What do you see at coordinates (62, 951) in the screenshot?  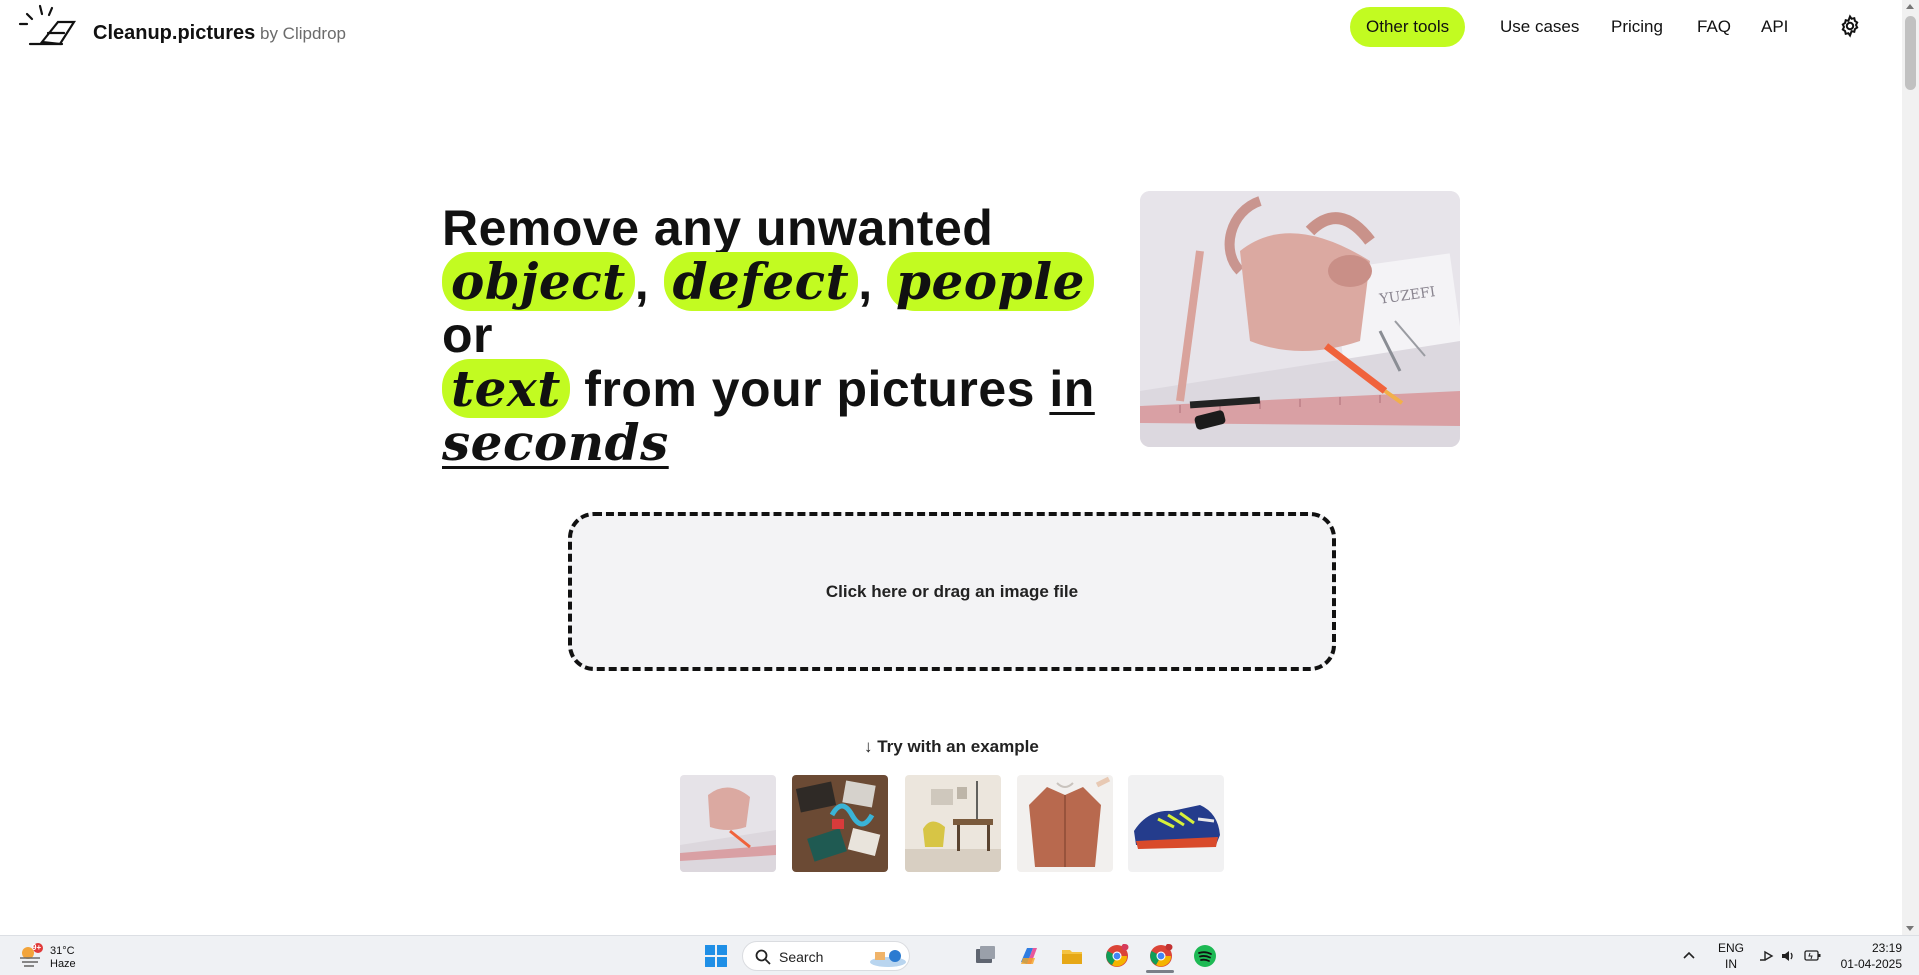 I see `weather-temp: 31°C` at bounding box center [62, 951].